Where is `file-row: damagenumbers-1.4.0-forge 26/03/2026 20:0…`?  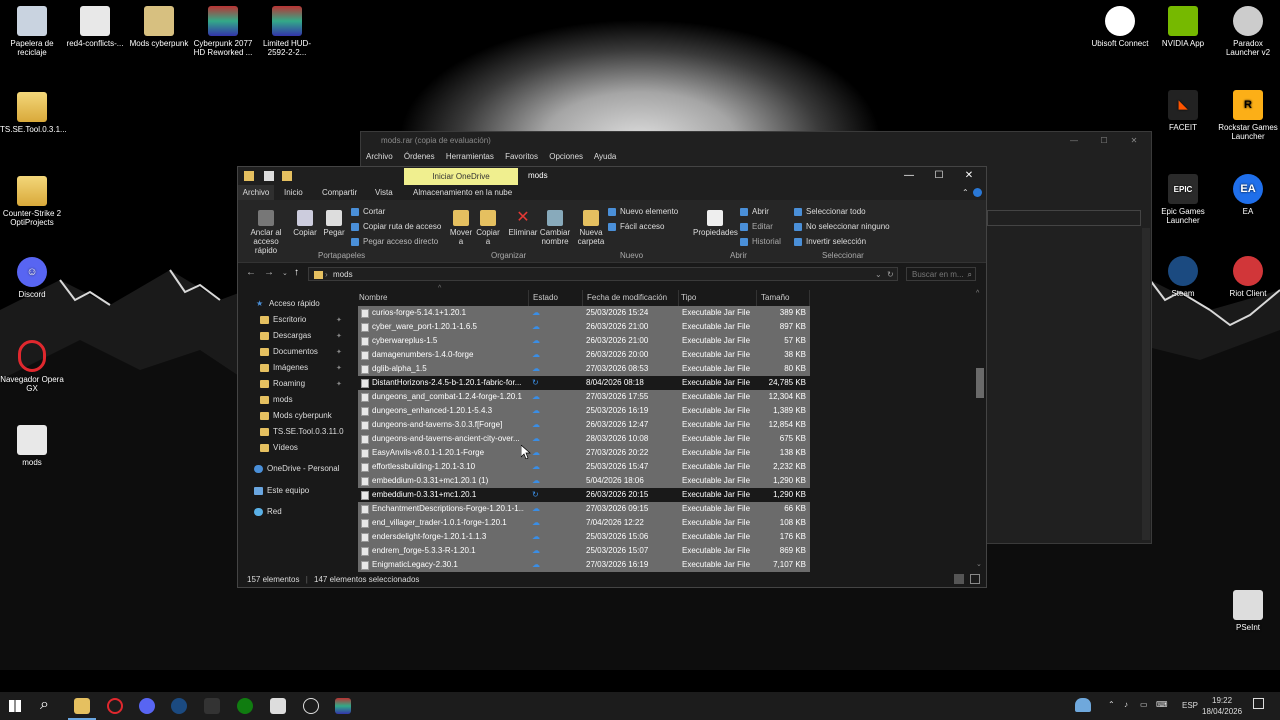 file-row: damagenumbers-1.4.0-forge 26/03/2026 20:0… is located at coordinates (584, 355).